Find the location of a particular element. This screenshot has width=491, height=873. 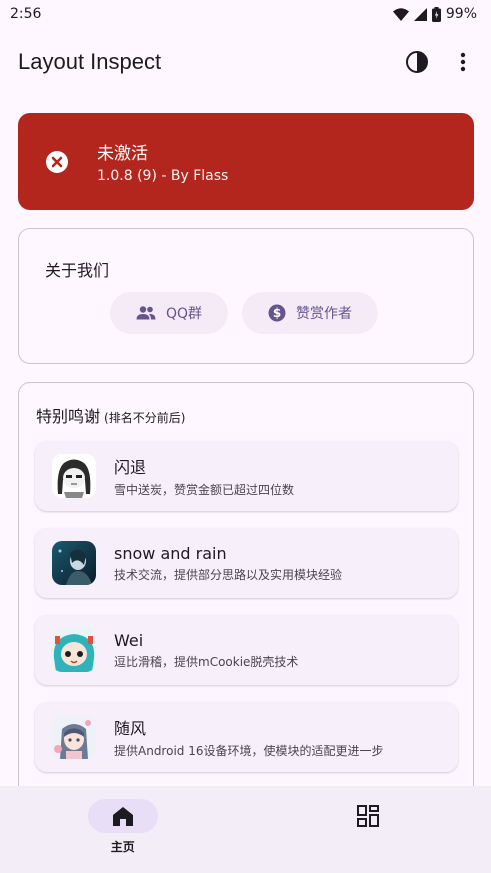

theme-toggle-icon is located at coordinates (417, 62).